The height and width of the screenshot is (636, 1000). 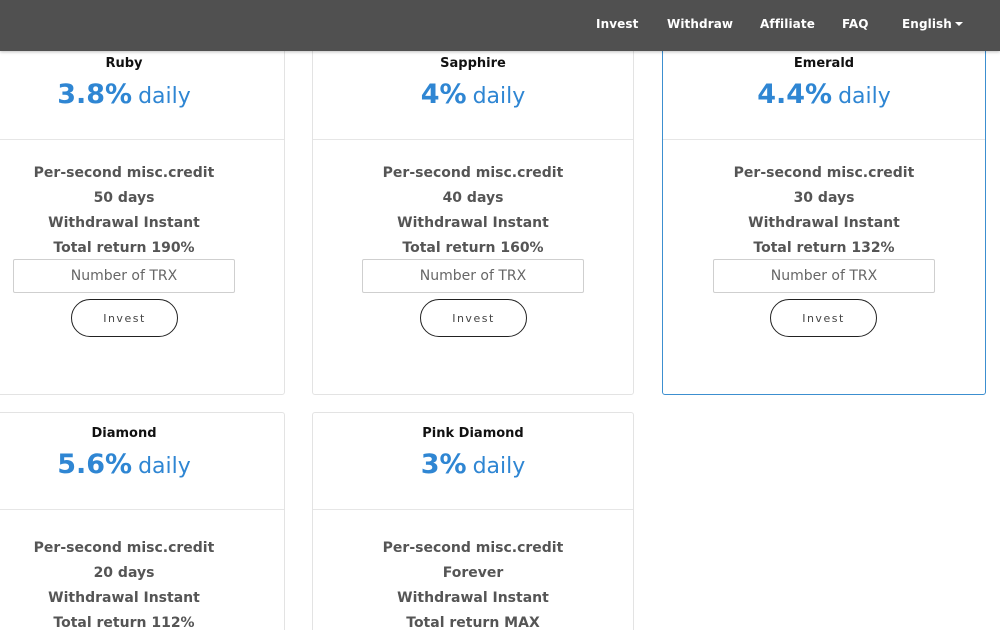 I want to click on plan-card-header: Ruby 3.8% daily, so click(x=142, y=91).